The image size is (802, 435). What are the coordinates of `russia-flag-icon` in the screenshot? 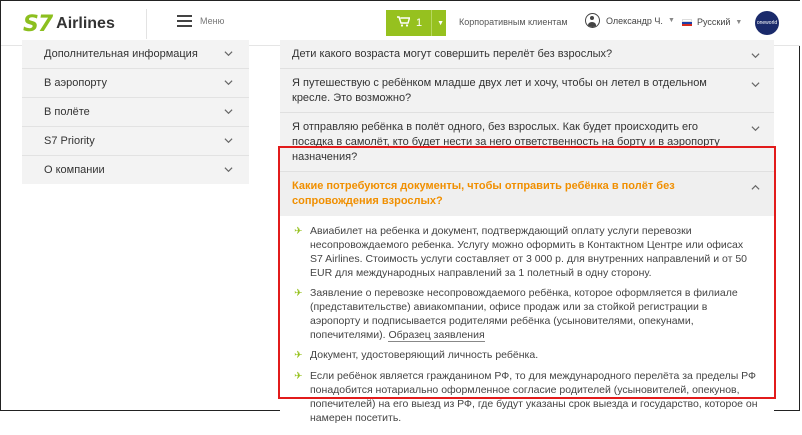 It's located at (687, 22).